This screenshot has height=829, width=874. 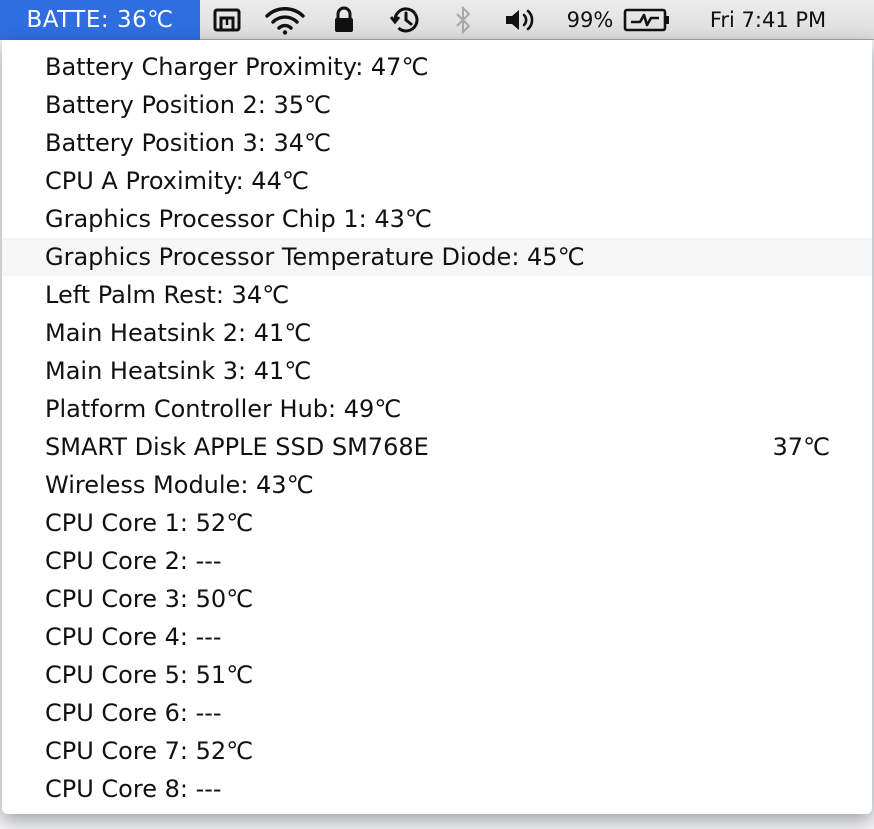 What do you see at coordinates (437, 20) in the screenshot?
I see `menu-bar: BATTE: 36℃ 99% Fri 7:41 PM` at bounding box center [437, 20].